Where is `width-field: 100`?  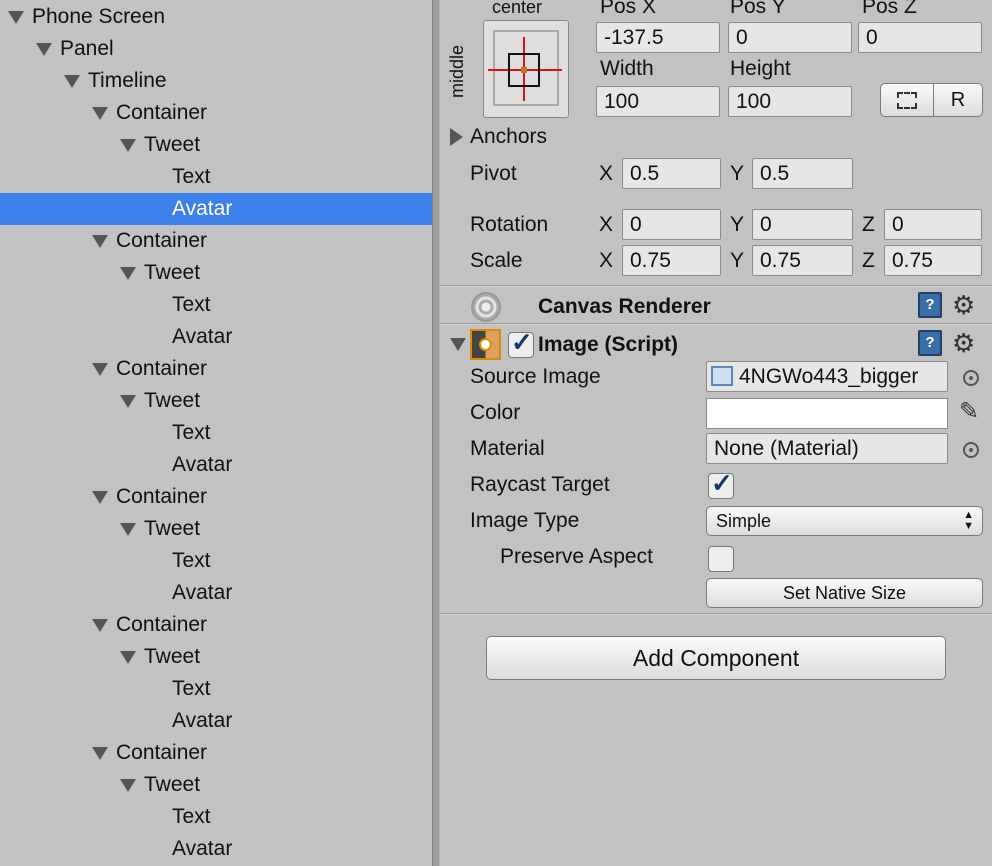
width-field: 100 is located at coordinates (658, 101).